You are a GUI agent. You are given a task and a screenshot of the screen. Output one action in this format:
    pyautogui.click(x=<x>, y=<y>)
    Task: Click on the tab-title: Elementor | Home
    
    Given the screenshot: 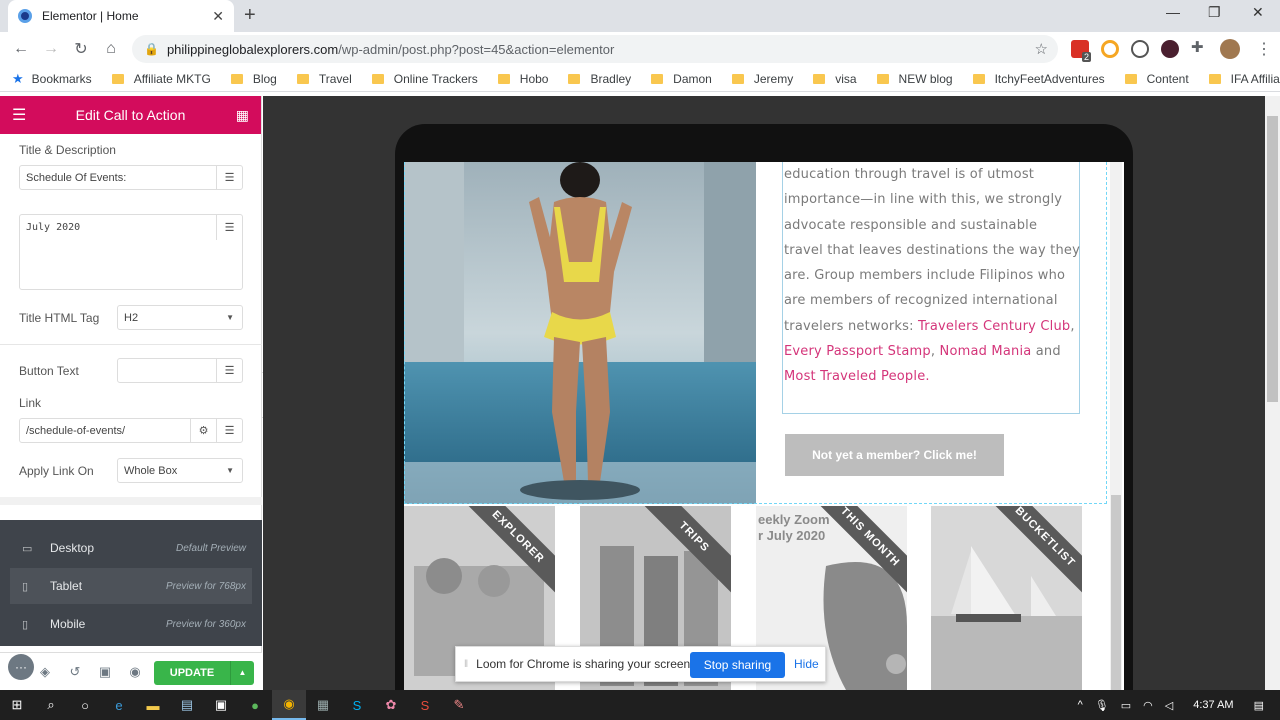 What is the action you would take?
    pyautogui.click(x=90, y=16)
    